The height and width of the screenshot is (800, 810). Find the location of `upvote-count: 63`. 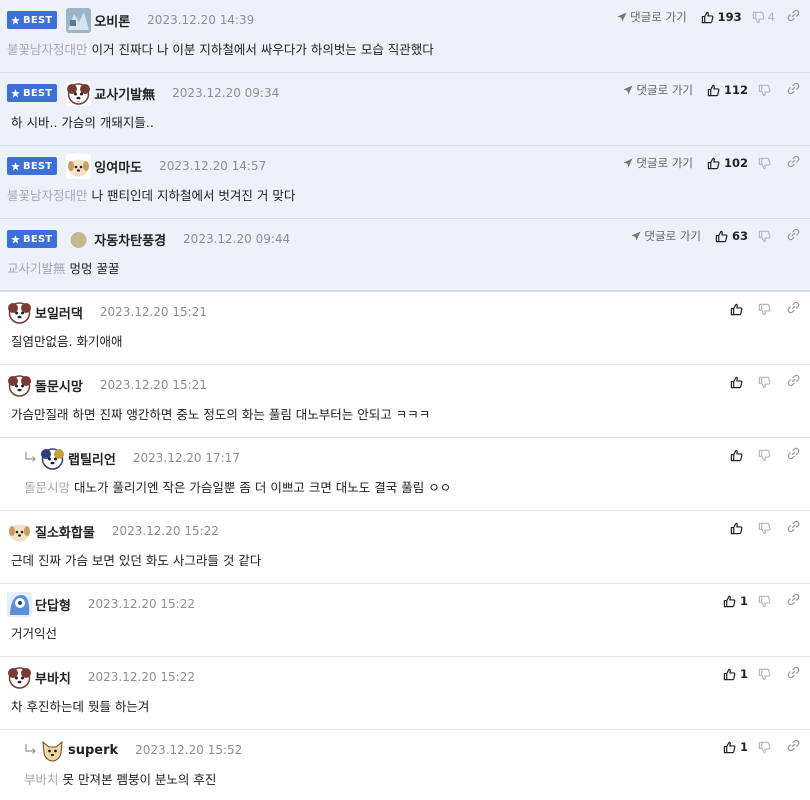

upvote-count: 63 is located at coordinates (739, 236).